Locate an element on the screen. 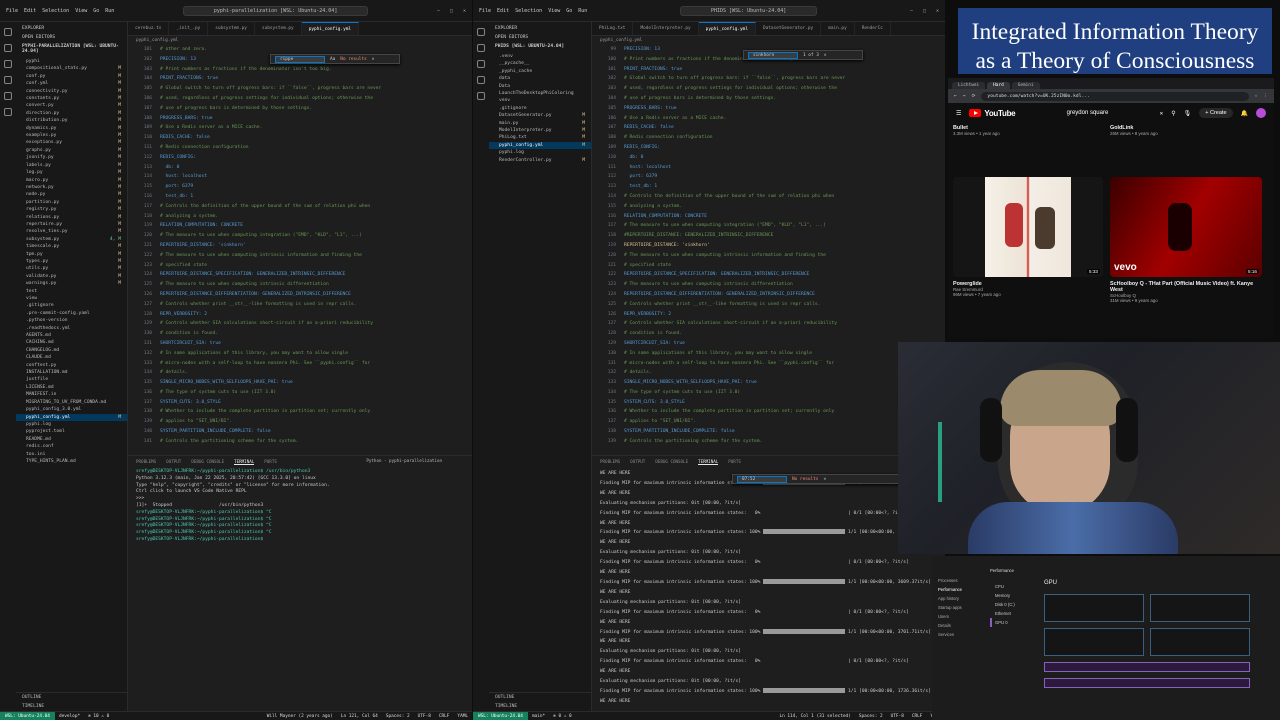 Image resolution: width=1280 pixels, height=720 pixels. timeline-section: TIMELINE is located at coordinates (540, 706).